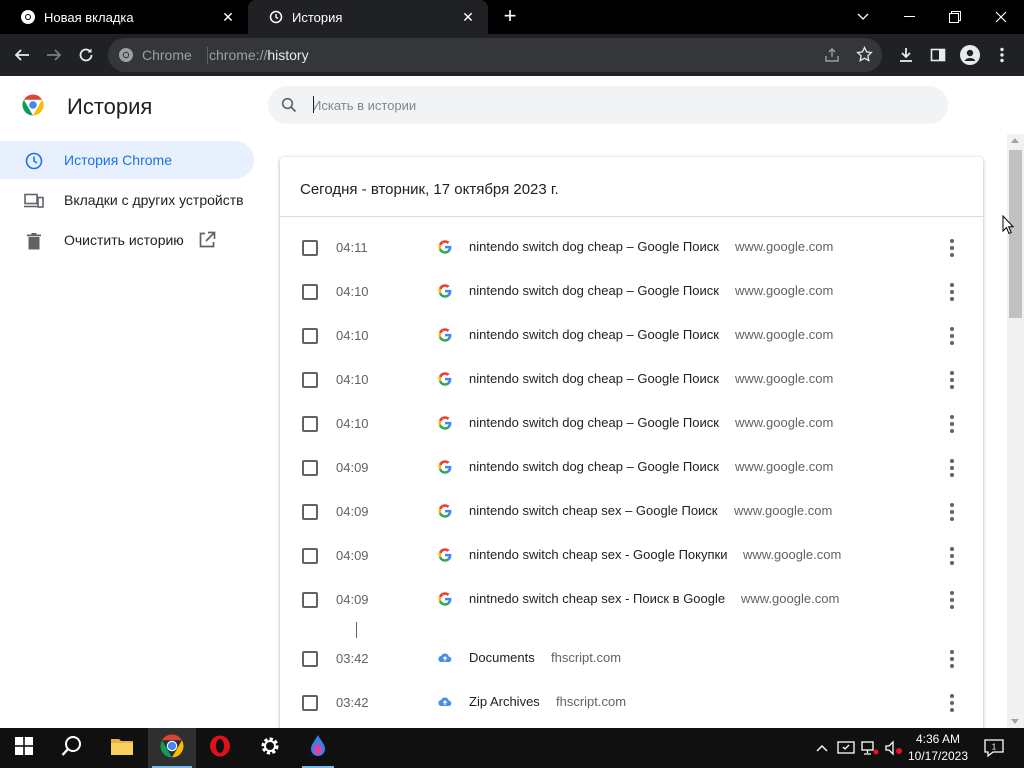 The image size is (1024, 768). Describe the element at coordinates (118, 160) in the screenshot. I see `sidebar-item-label: История Chrome` at that location.